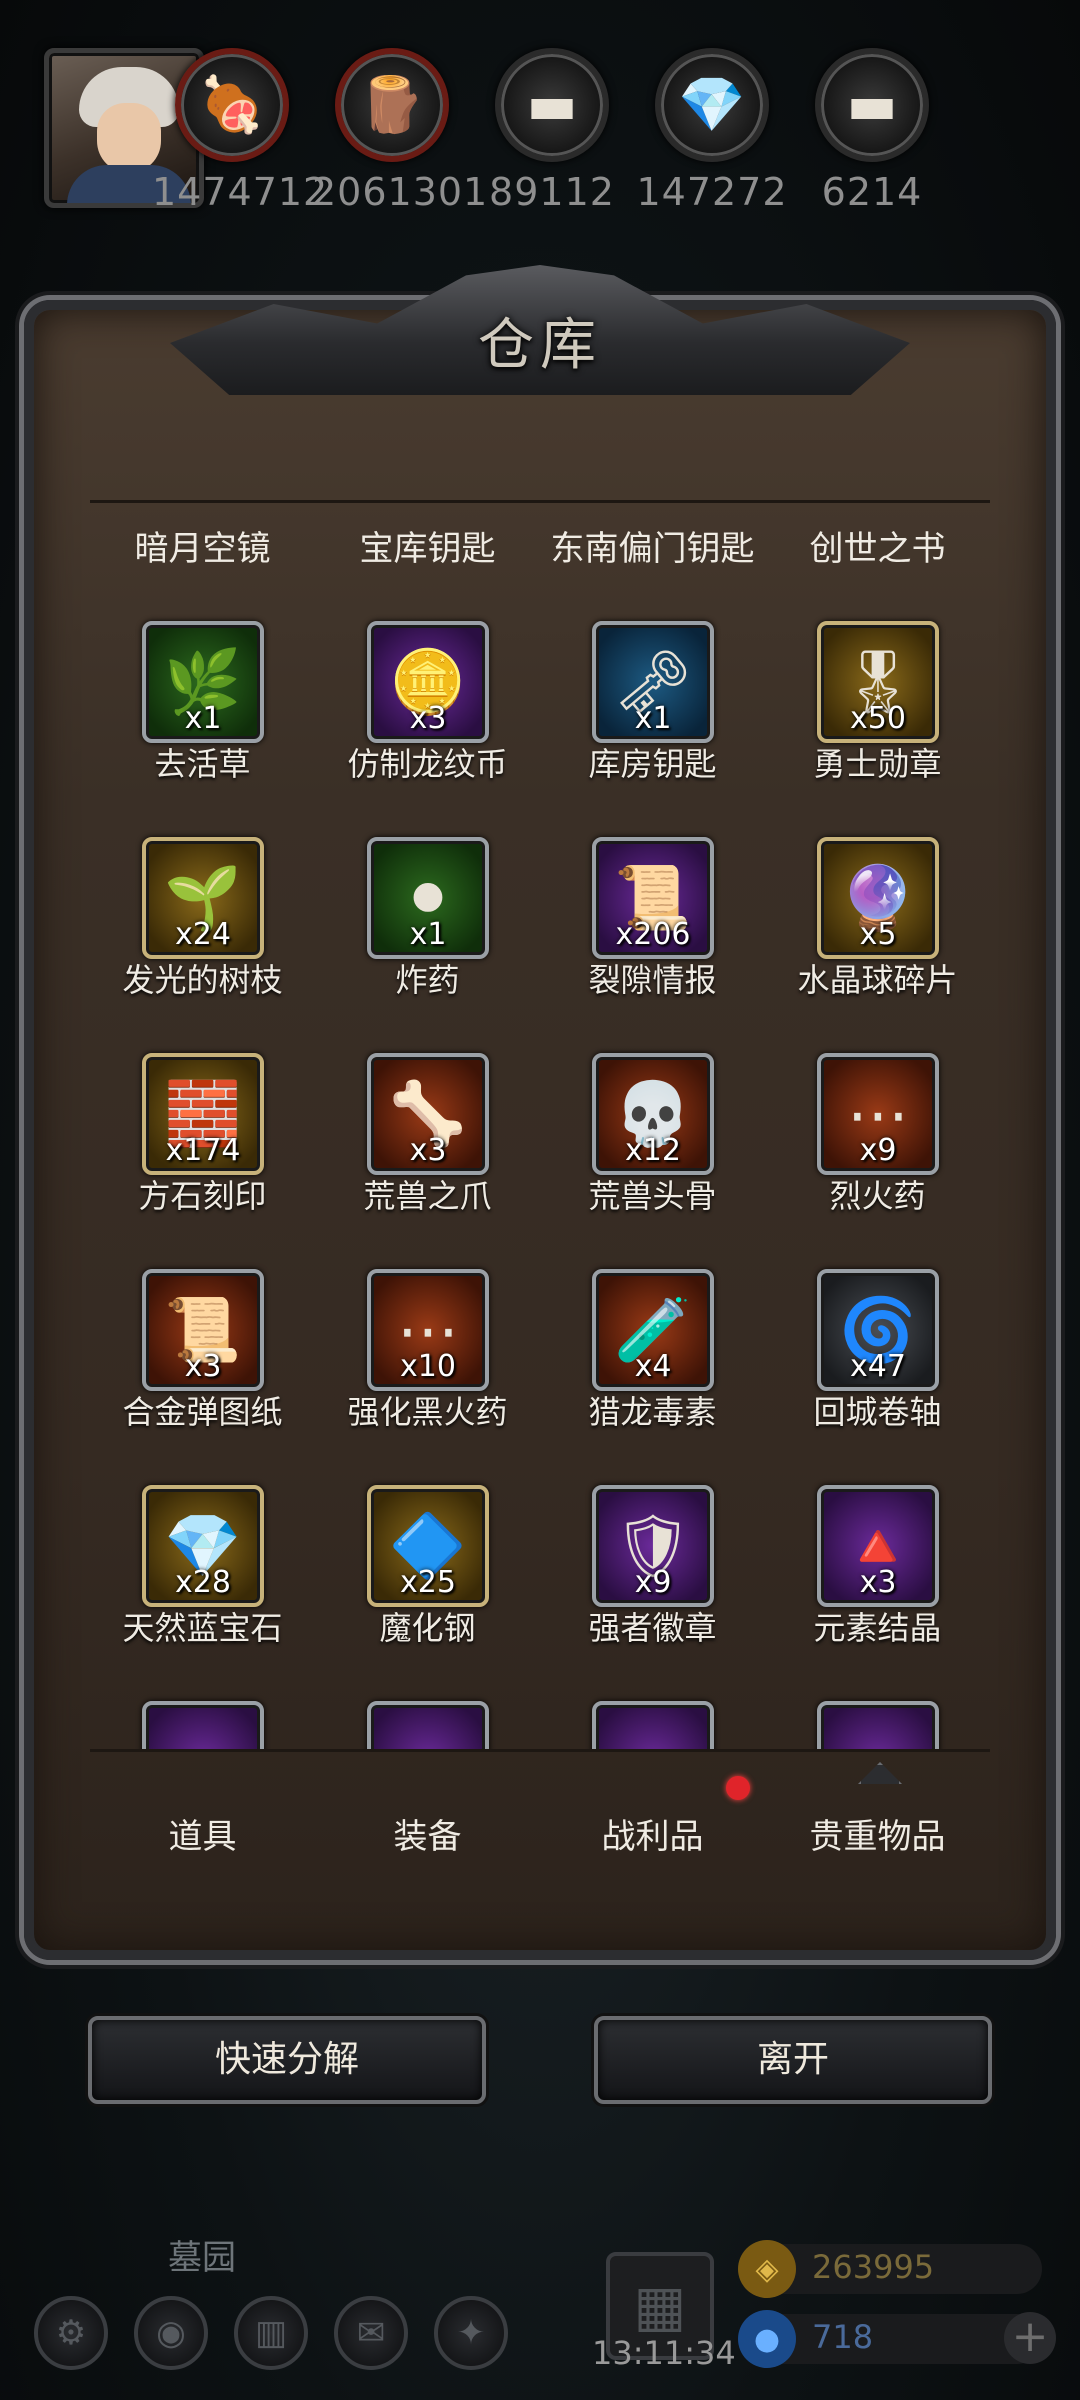  Describe the element at coordinates (653, 1582) in the screenshot. I see `item-count: x9` at that location.